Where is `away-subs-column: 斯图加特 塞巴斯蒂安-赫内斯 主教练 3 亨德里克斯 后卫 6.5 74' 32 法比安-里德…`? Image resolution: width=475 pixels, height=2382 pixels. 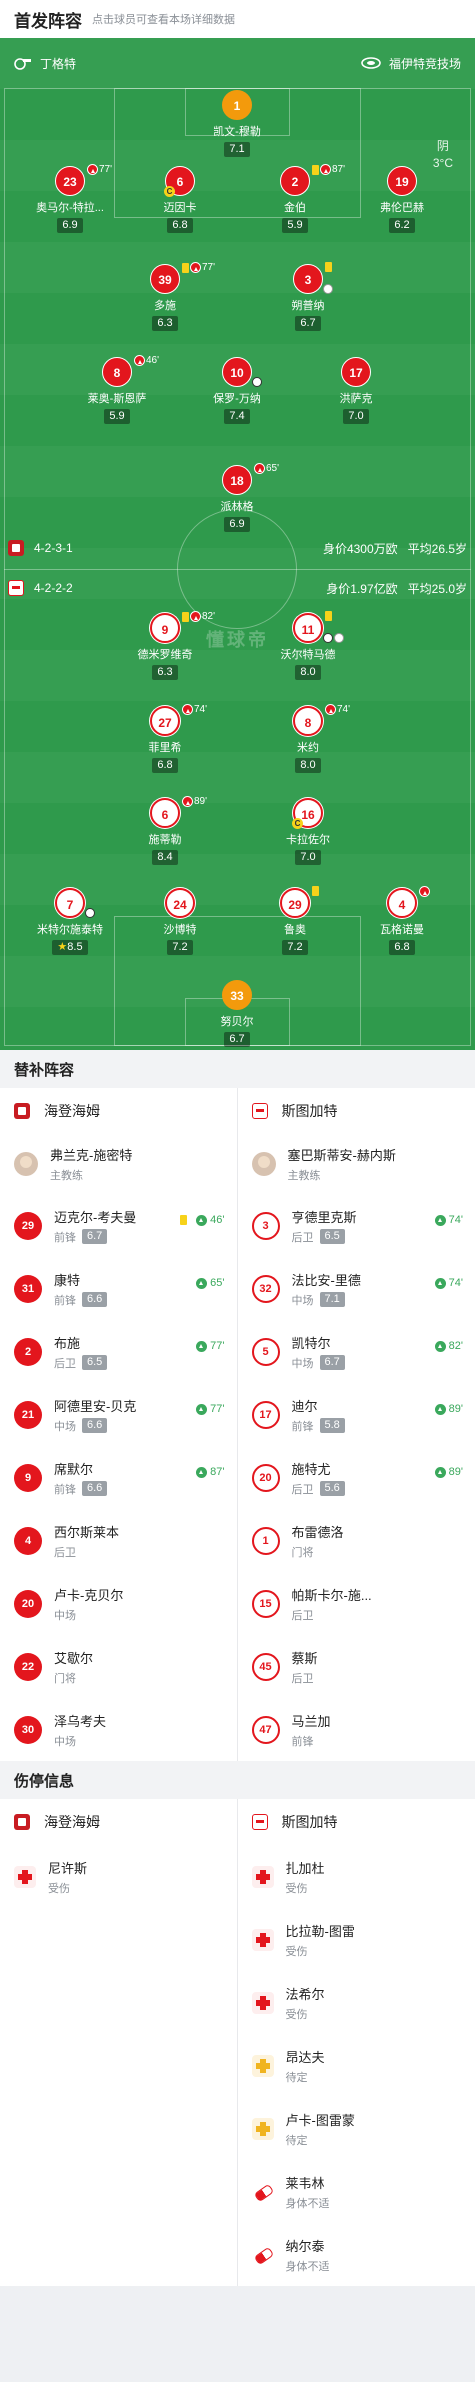
away-subs-column: 斯图加特 塞巴斯蒂安-赫内斯 主教练 3 亨德里克斯 后卫 6.5 74' 32 法比安-里德… is located at coordinates (356, 1424).